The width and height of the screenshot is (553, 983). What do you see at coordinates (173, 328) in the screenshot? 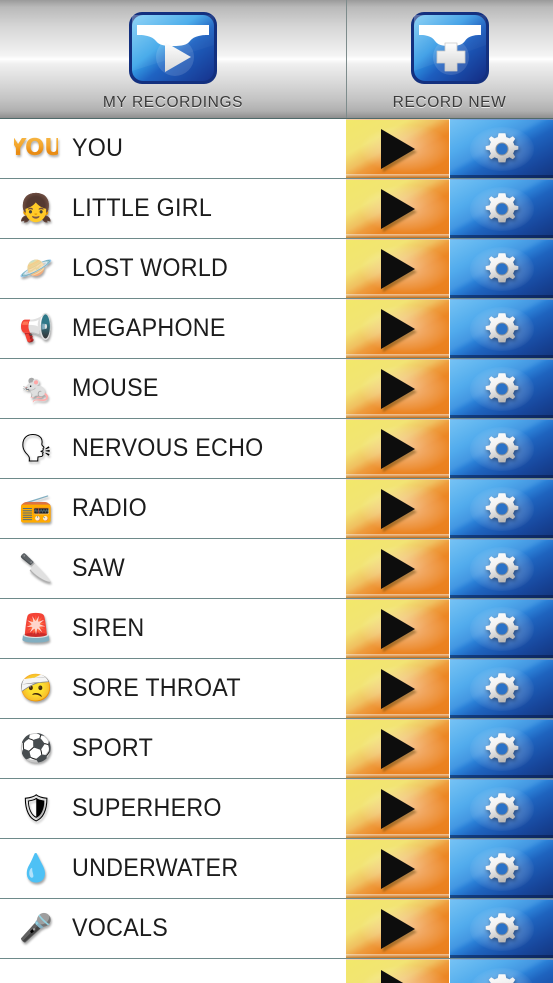
I see `recording-row-main: 📢 MEGAPHONE` at bounding box center [173, 328].